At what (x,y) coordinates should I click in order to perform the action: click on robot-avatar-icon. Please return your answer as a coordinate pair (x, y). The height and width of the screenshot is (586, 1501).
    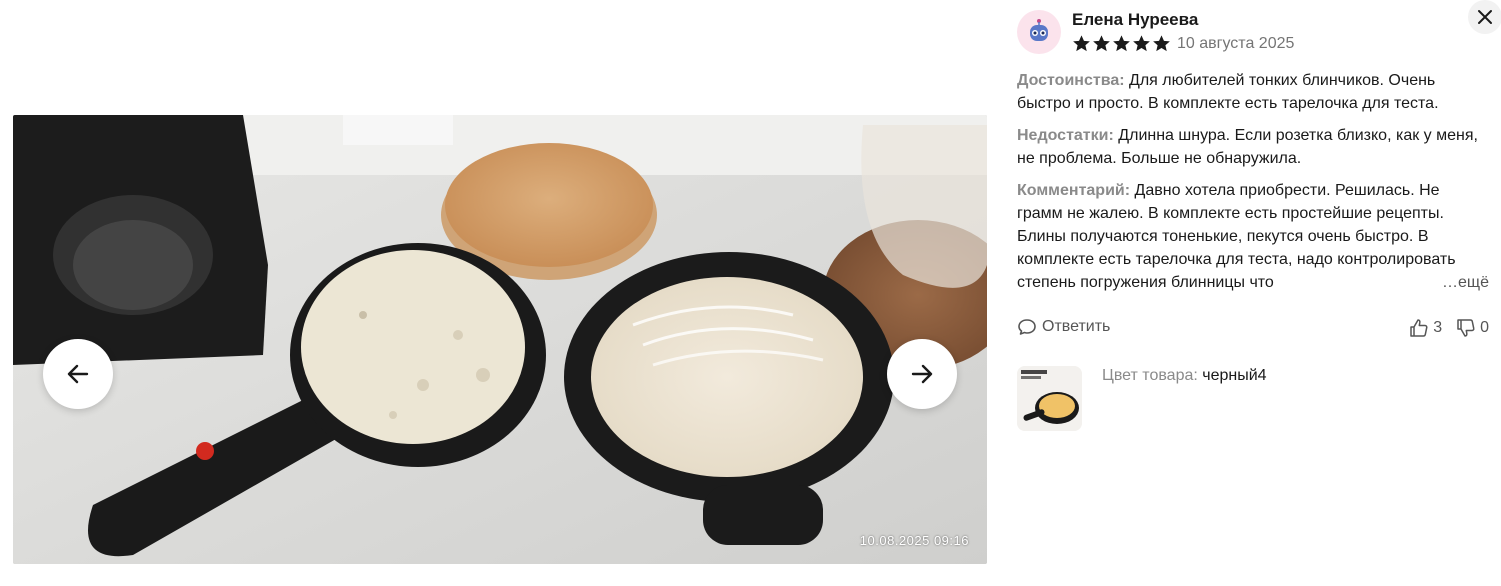
    Looking at the image, I should click on (1039, 30).